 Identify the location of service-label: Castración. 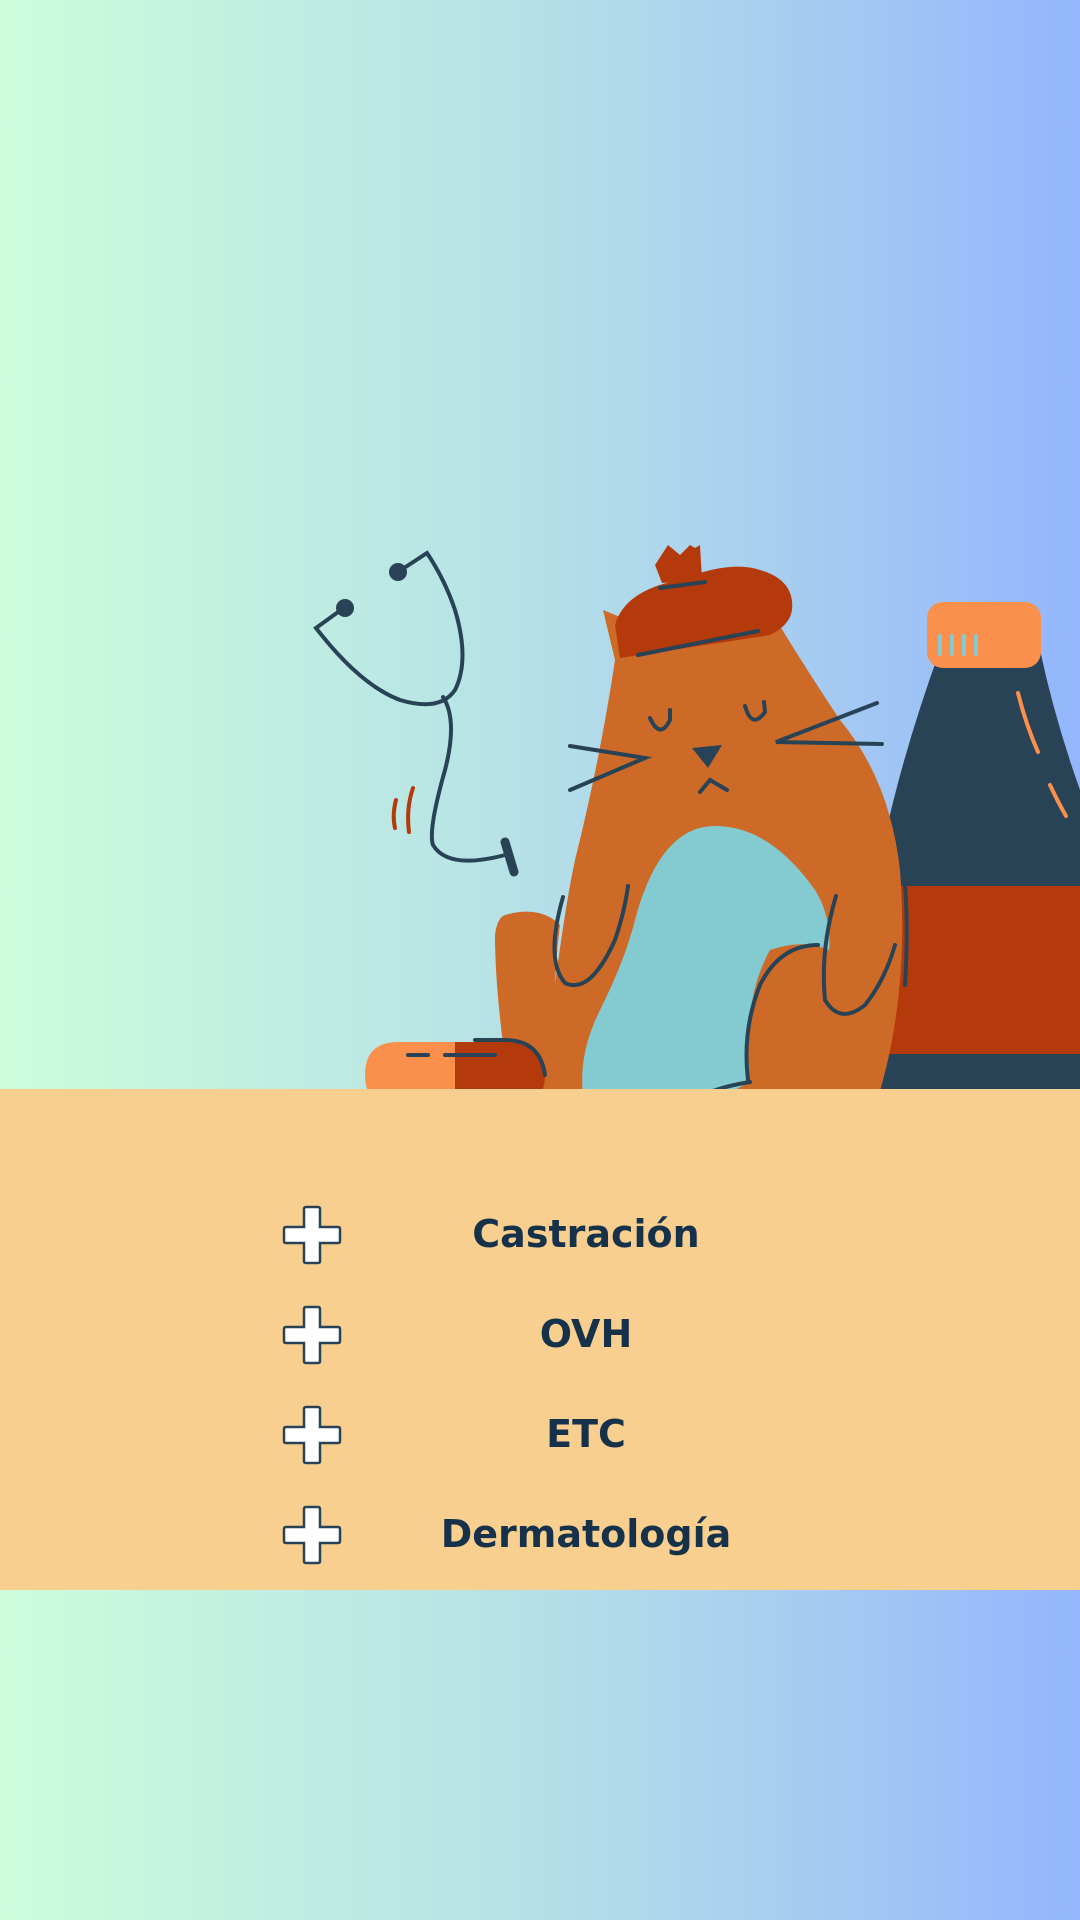
(586, 1234).